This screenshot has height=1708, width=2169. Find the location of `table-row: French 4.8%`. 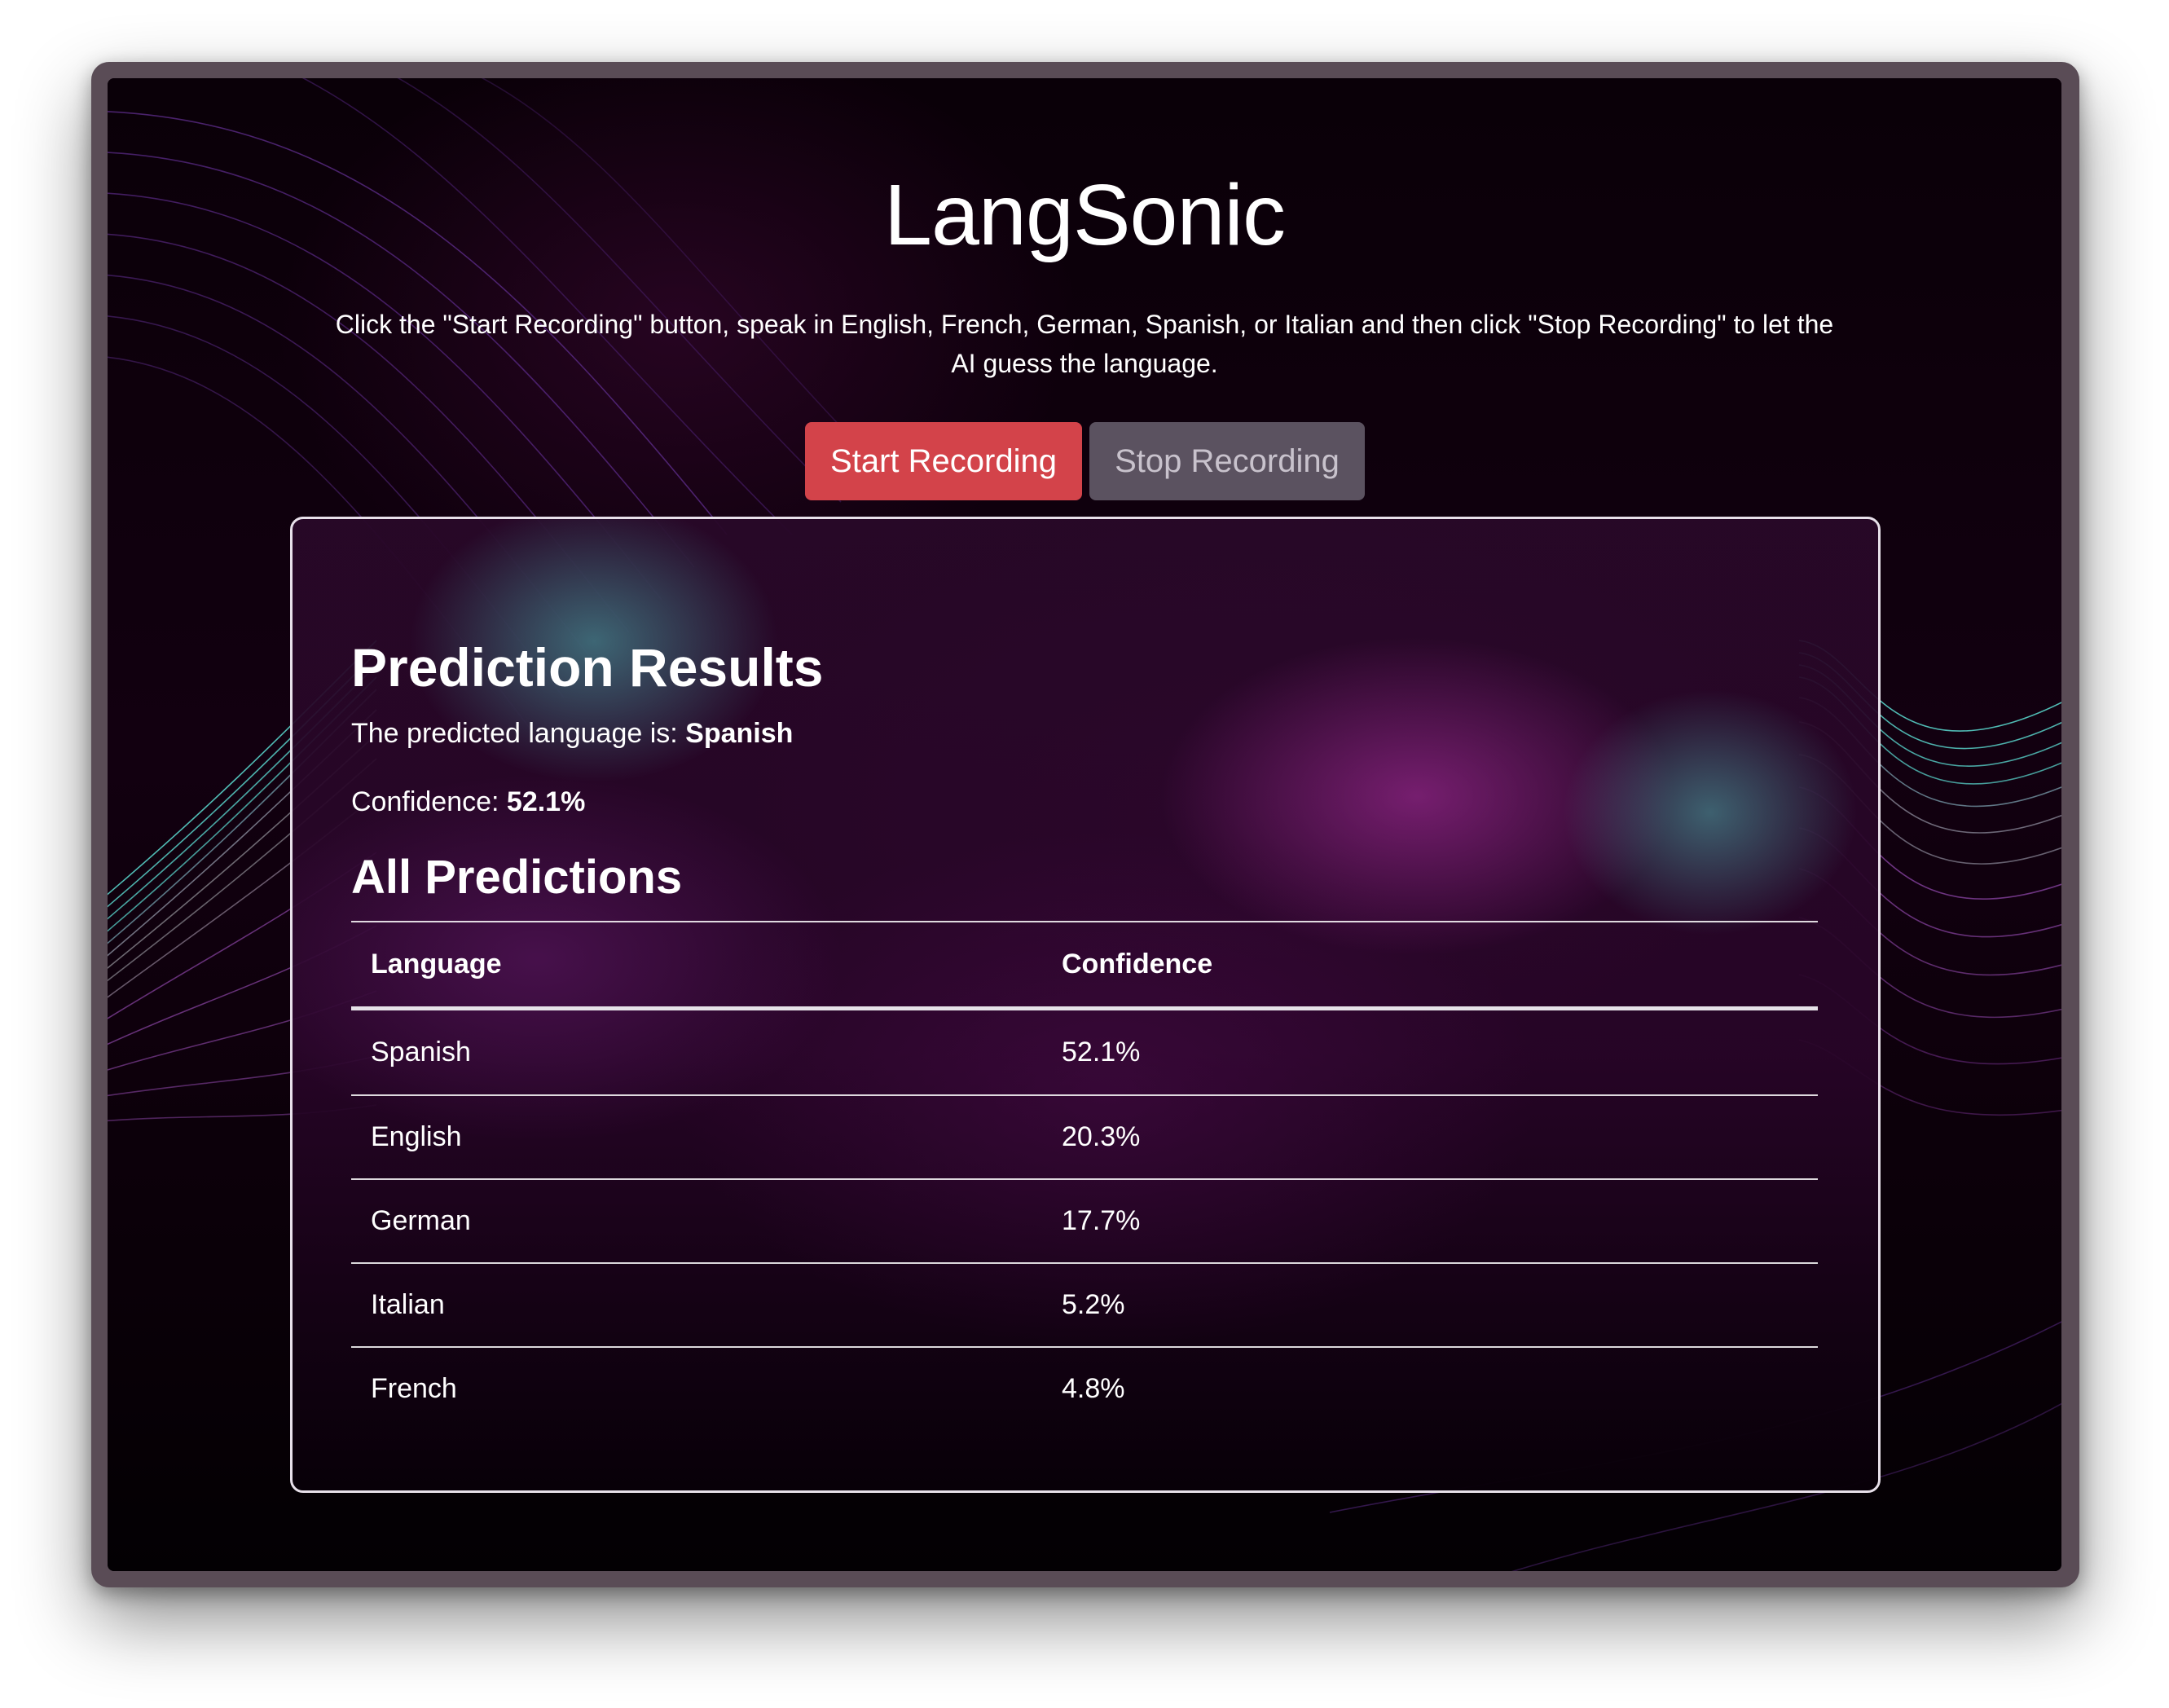

table-row: French 4.8% is located at coordinates (1084, 1388).